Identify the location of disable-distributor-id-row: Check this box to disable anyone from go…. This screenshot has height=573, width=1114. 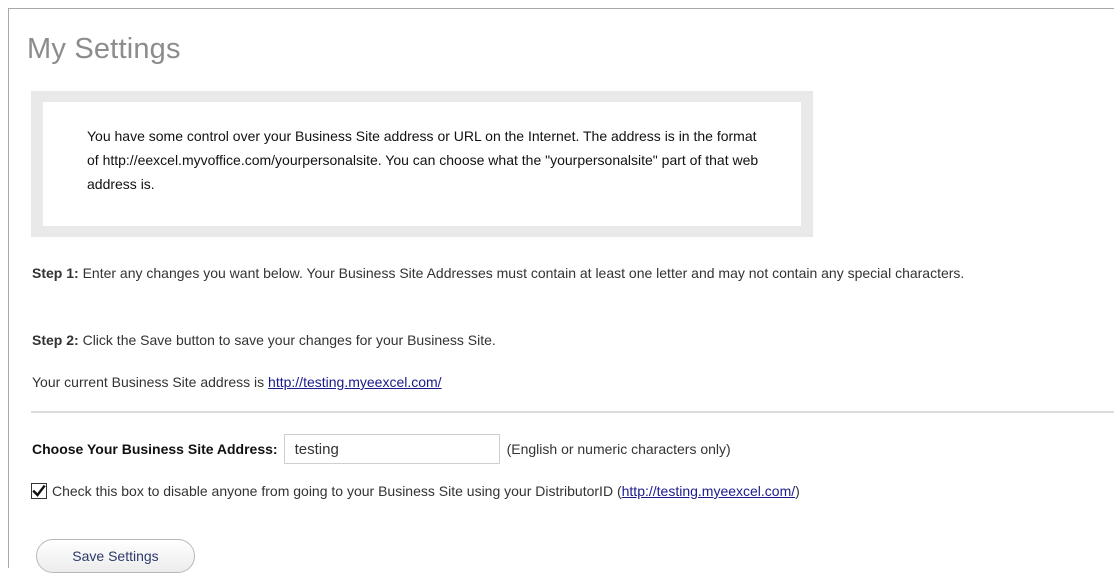
(415, 491).